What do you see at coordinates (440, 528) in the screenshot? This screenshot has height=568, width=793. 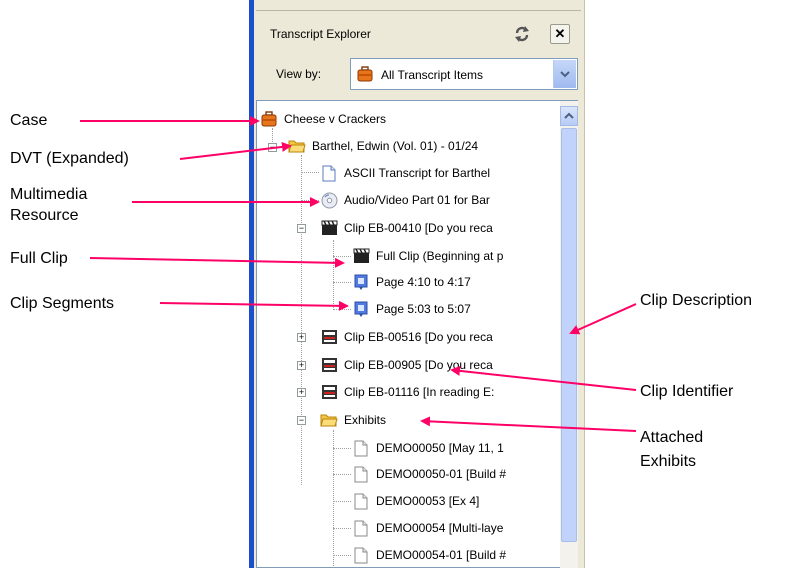 I see `tree-item-label: DEMO00054 [Multi-laye` at bounding box center [440, 528].